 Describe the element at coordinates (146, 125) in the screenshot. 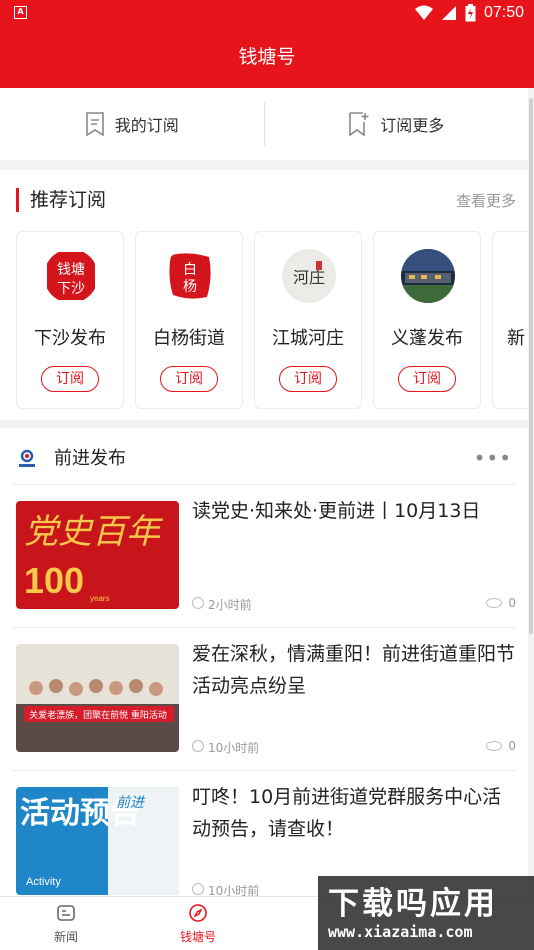

I see `my-subscriptions-label: 我的订阅` at that location.